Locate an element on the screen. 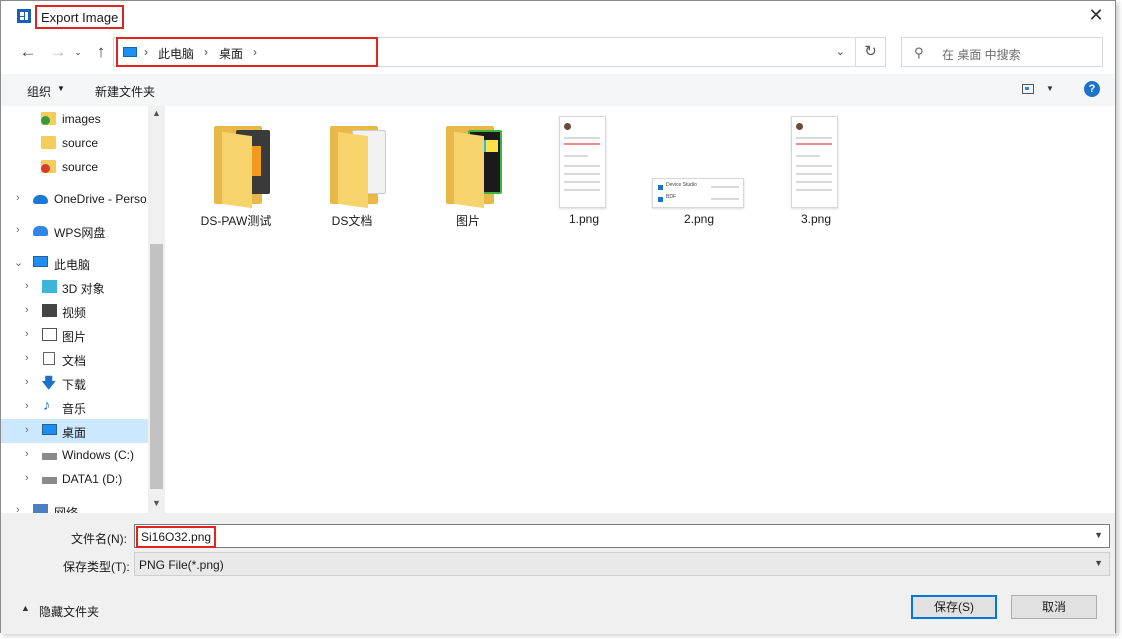 Image resolution: width=1122 pixels, height=639 pixels. sidebar-item-downloads: › 🡇 下载 is located at coordinates (74, 383).